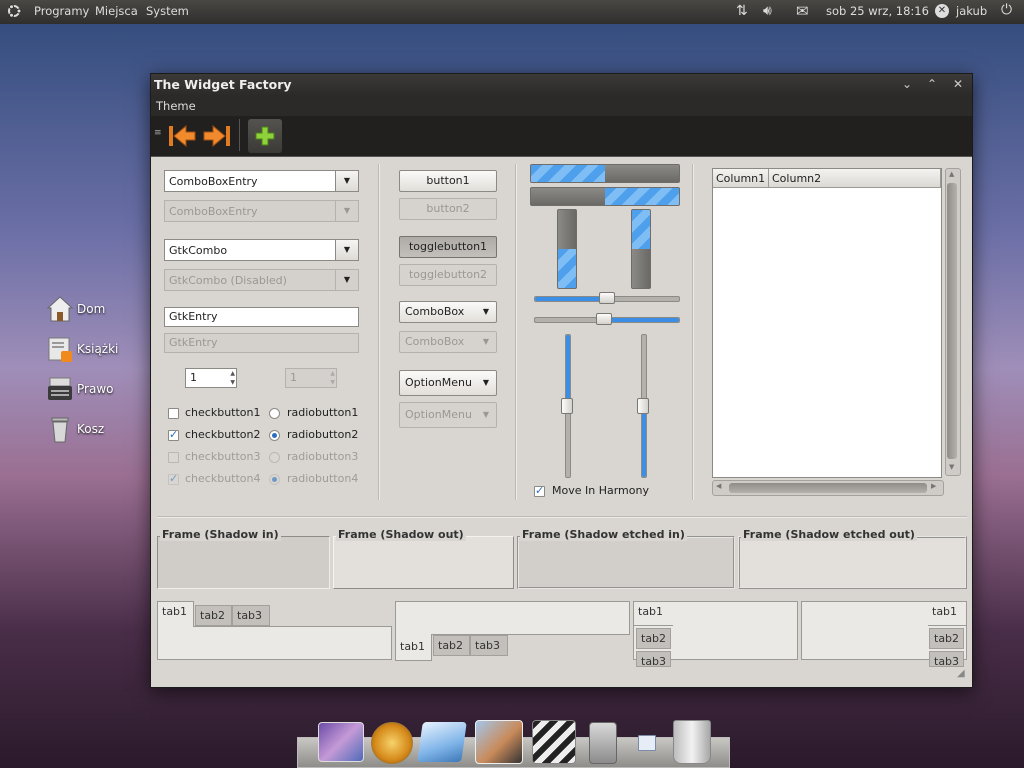  Describe the element at coordinates (802, 11) in the screenshot. I see `mail-icon: ✉` at that location.